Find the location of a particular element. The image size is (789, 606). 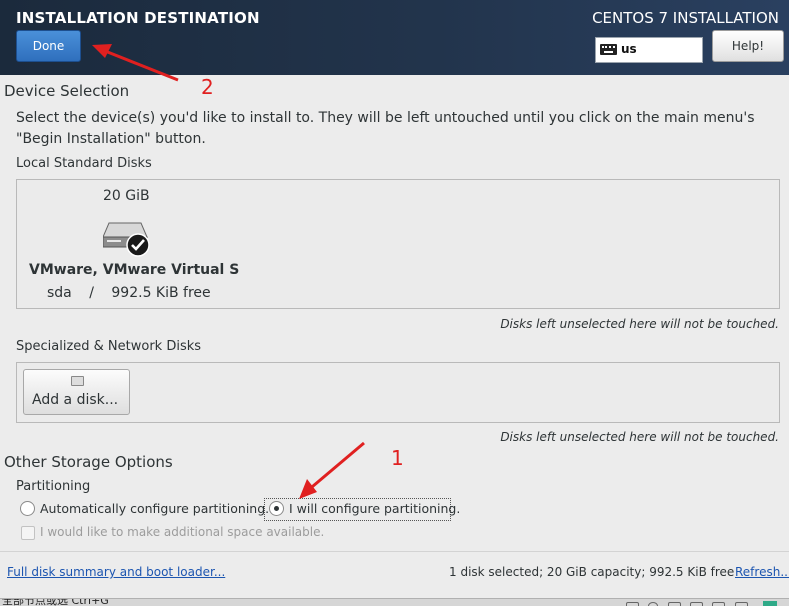

taskbar-monitor-icon is located at coordinates (632, 604).